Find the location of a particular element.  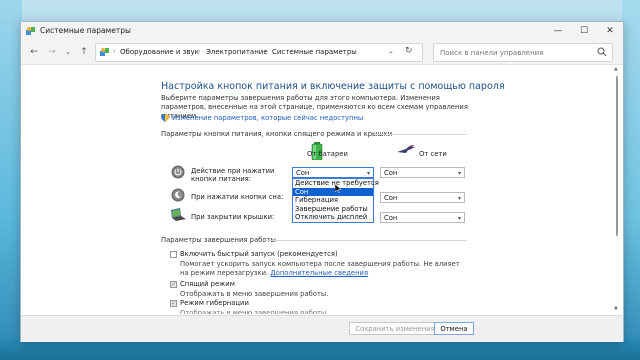

more-info-link: Дополнительные сведения is located at coordinates (319, 273).